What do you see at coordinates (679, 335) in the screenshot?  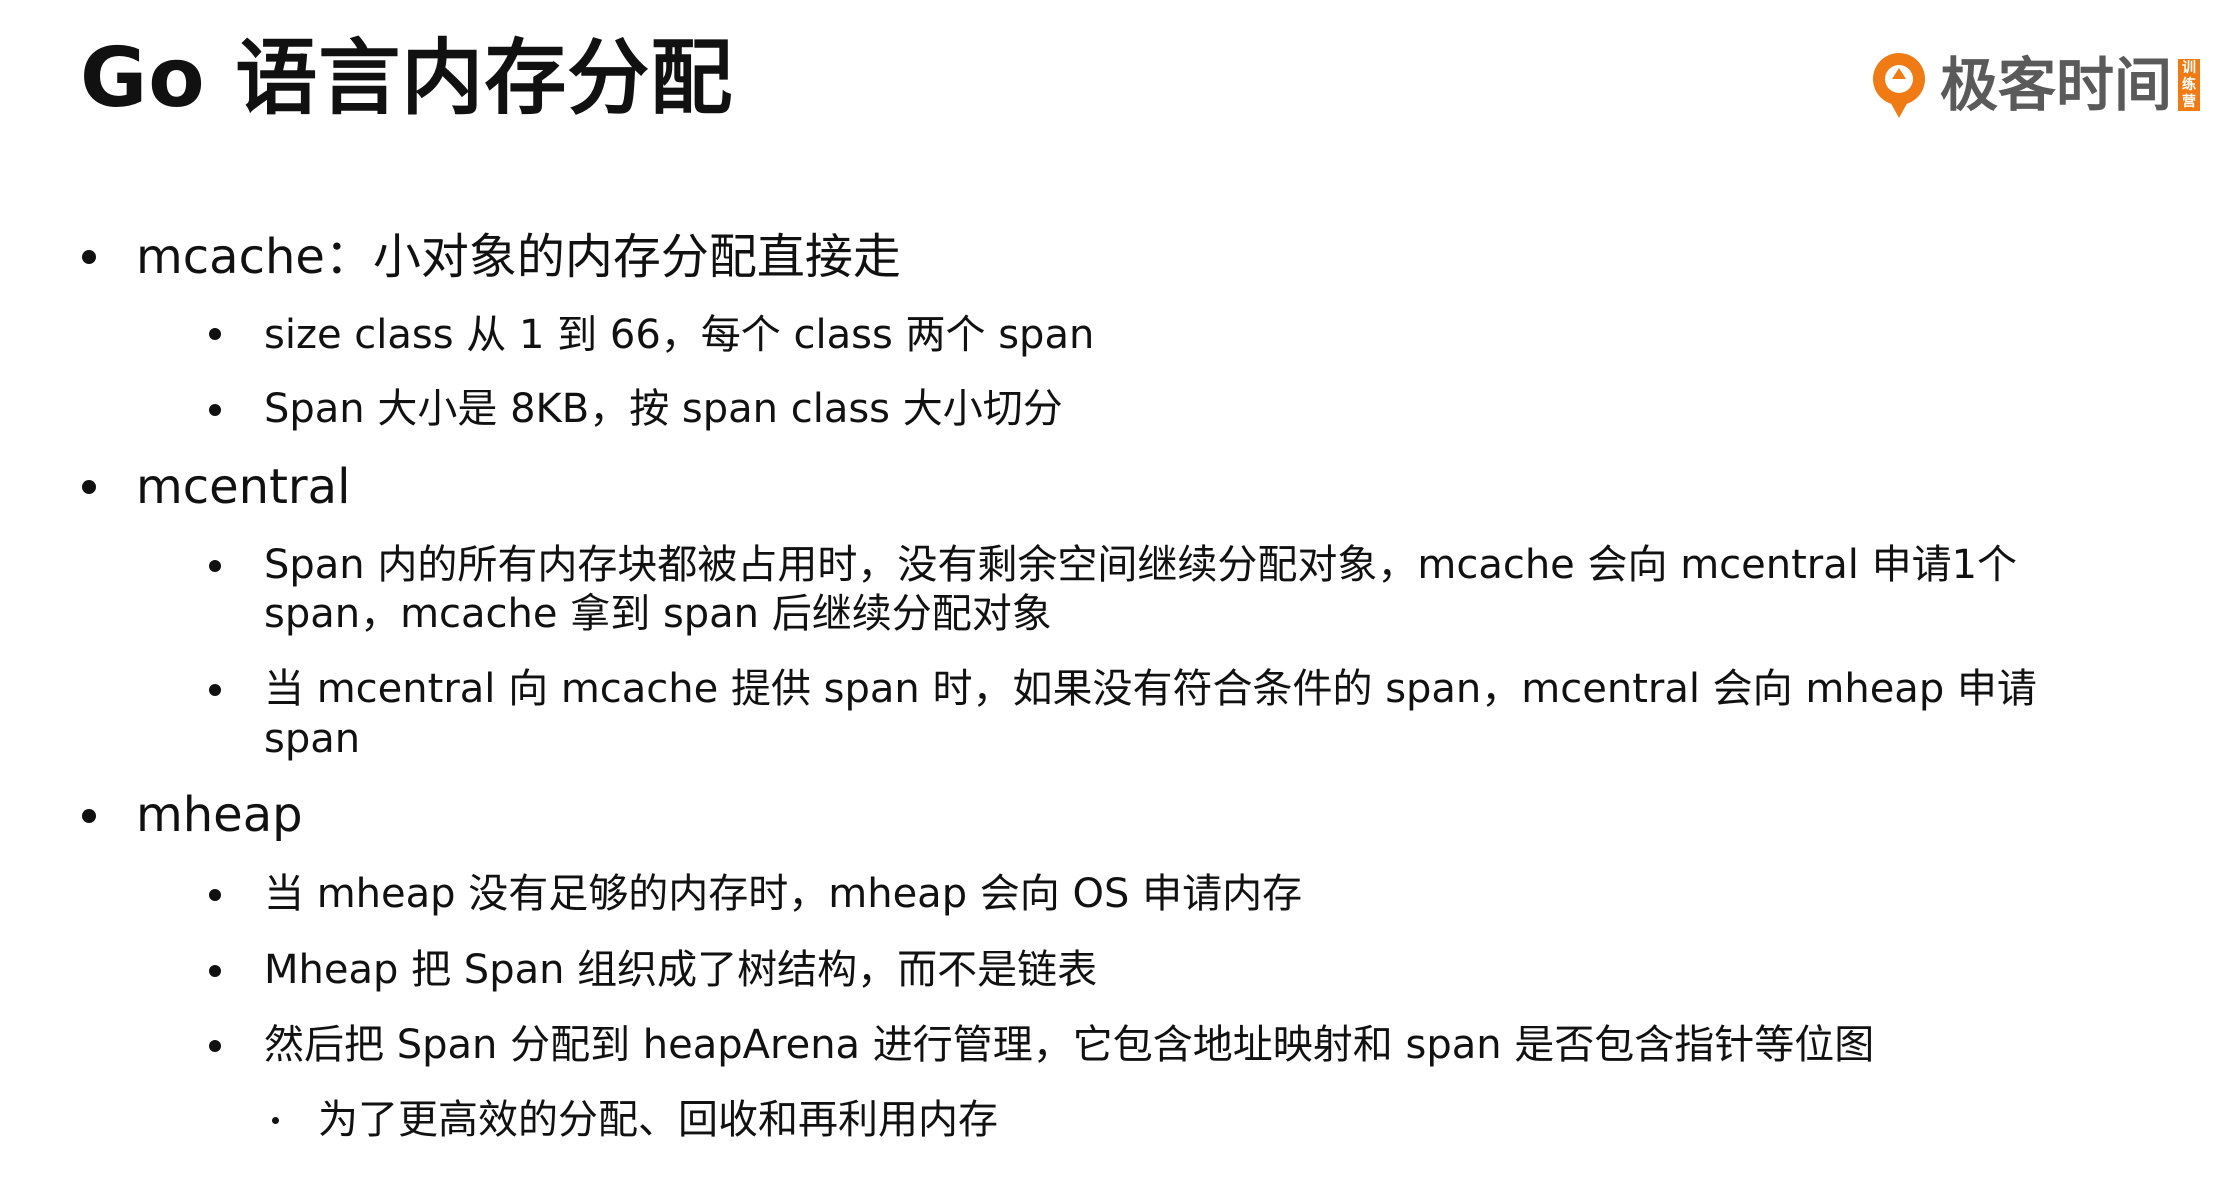 I see `bullet-mcache-size-class: size class 从 1 到 66，每个 class 两个 span` at bounding box center [679, 335].